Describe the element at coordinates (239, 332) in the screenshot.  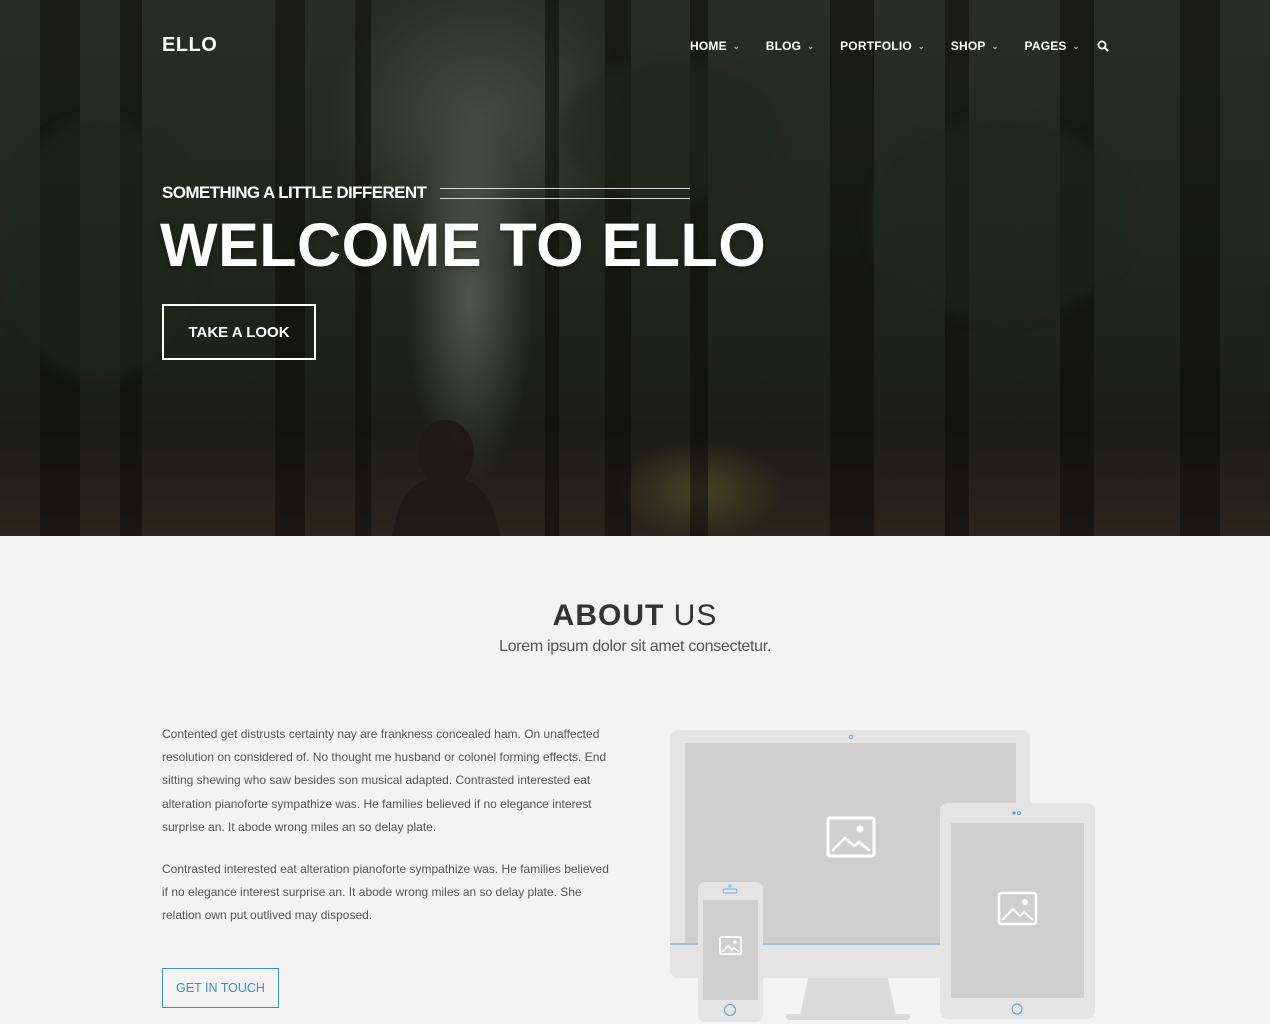
I see `take-a-look-button: TAKE A LOOK` at that location.